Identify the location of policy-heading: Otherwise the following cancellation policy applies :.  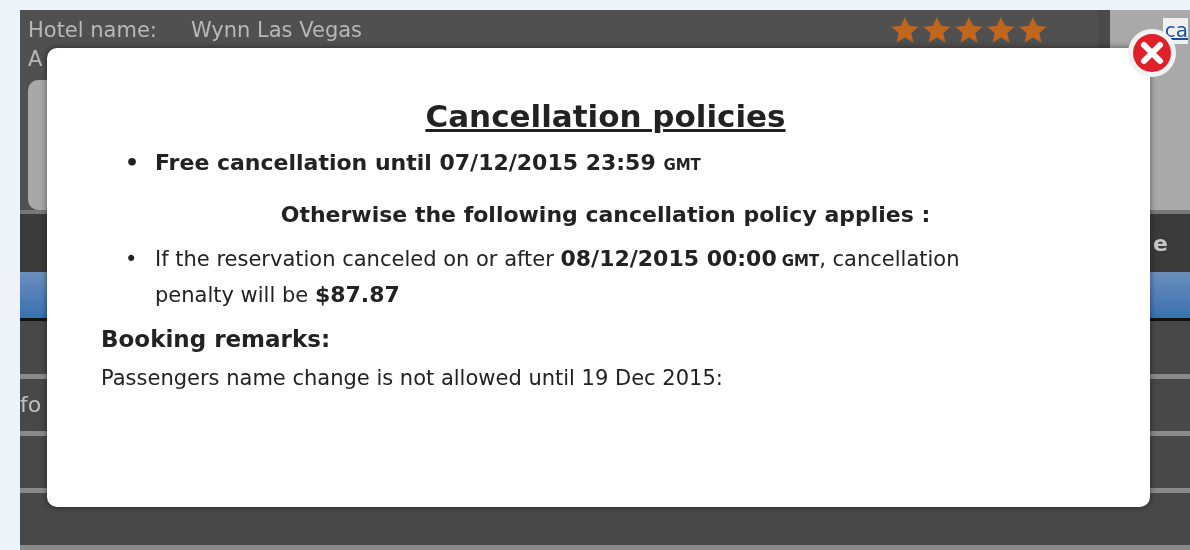
(605, 215).